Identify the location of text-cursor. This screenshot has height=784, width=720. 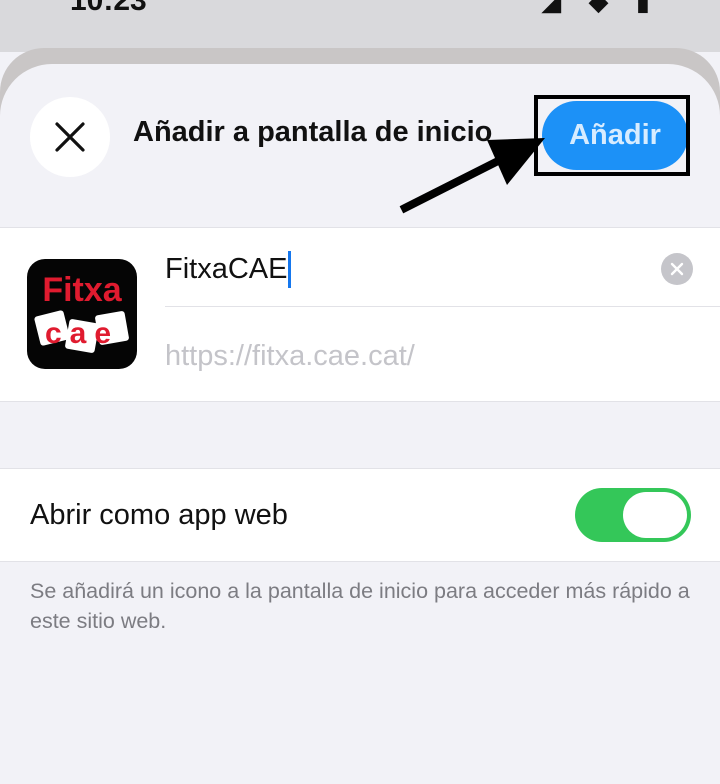
(290, 269).